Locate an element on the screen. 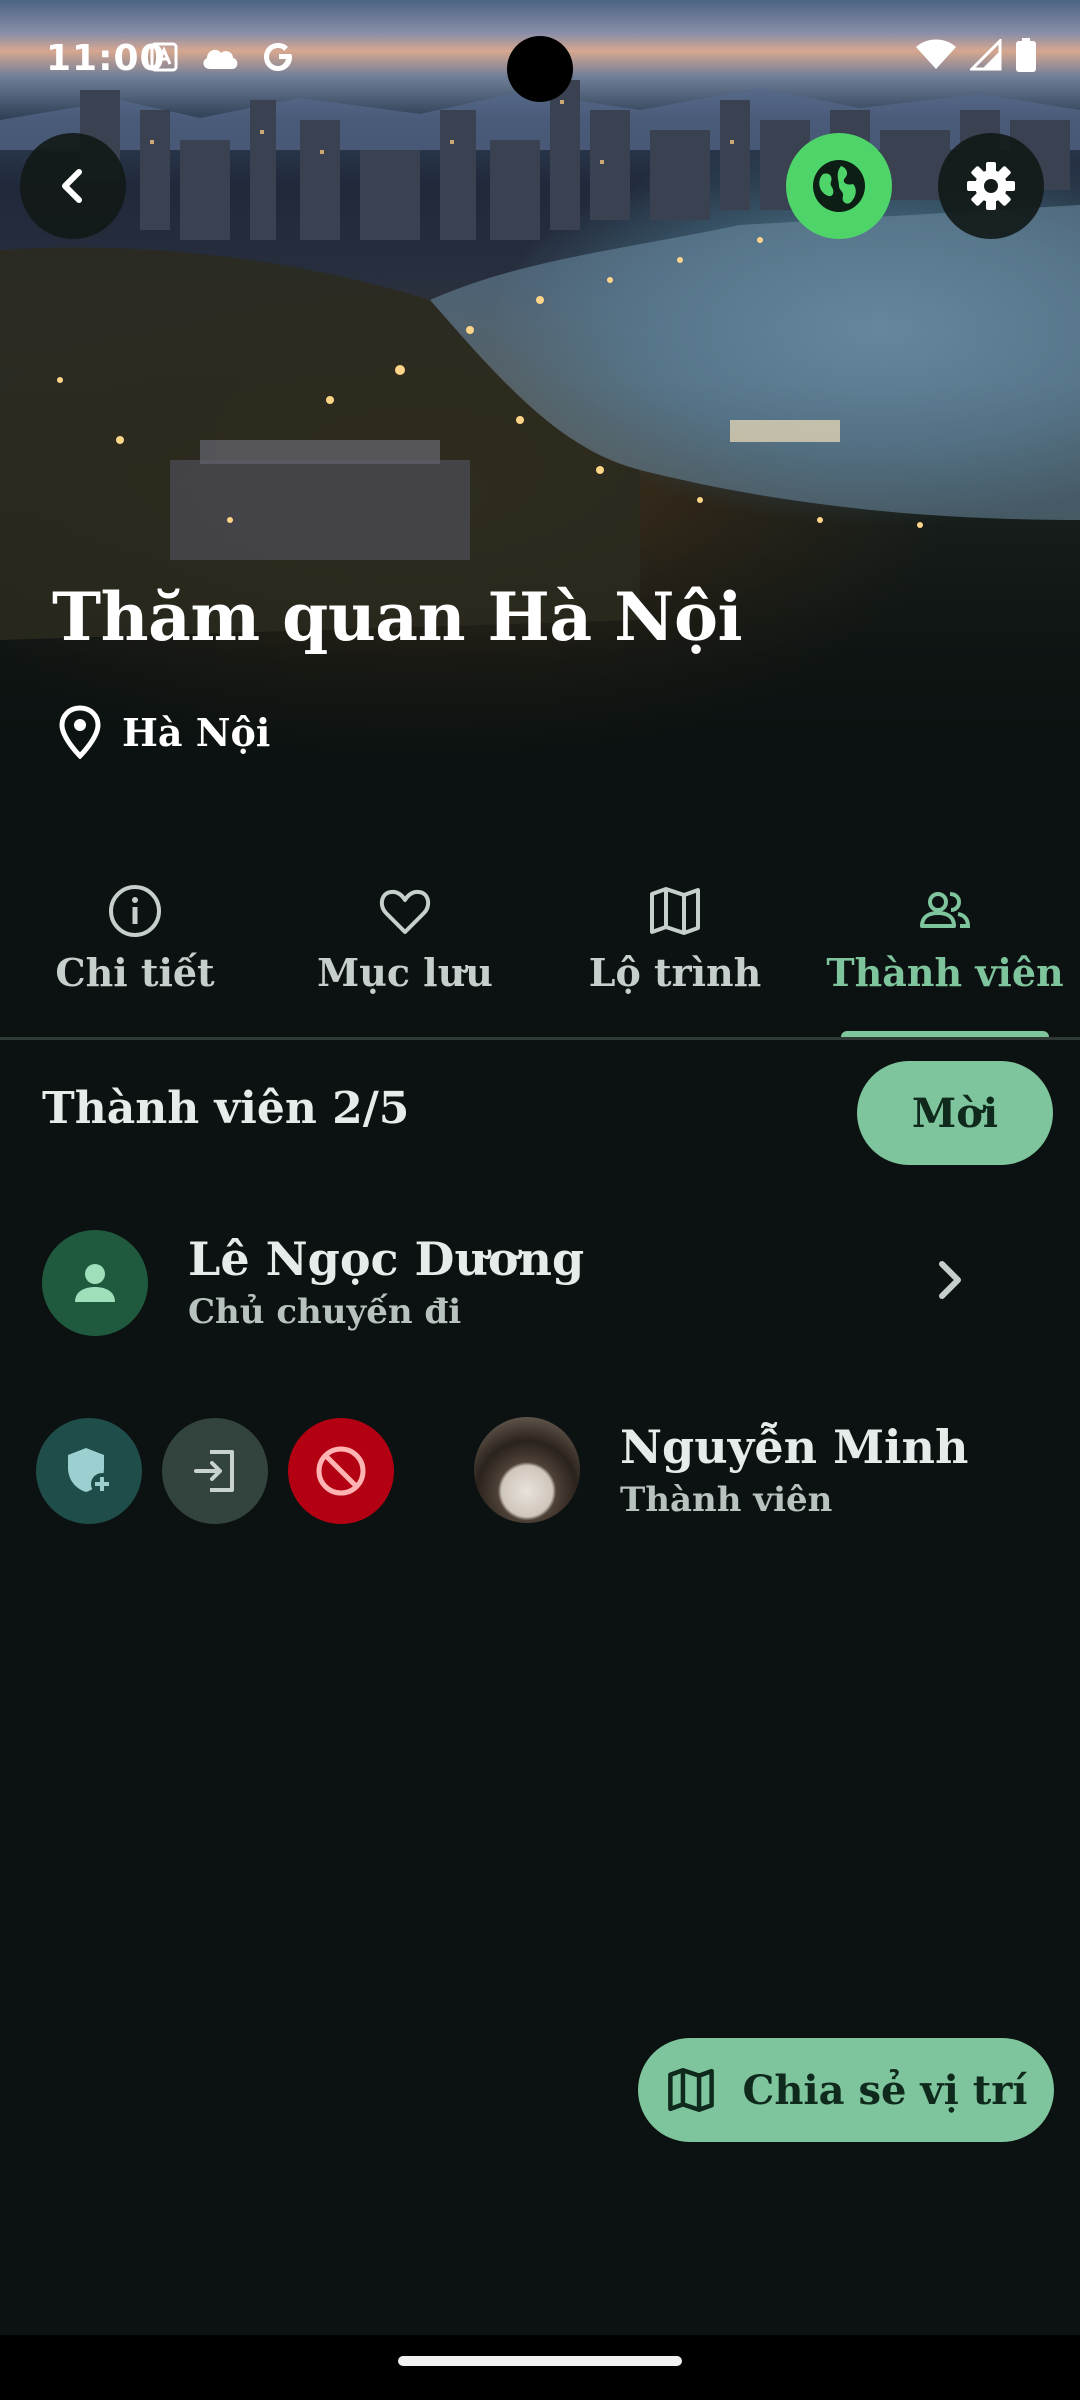 The height and width of the screenshot is (2400, 1080). block-icon is located at coordinates (341, 1471).